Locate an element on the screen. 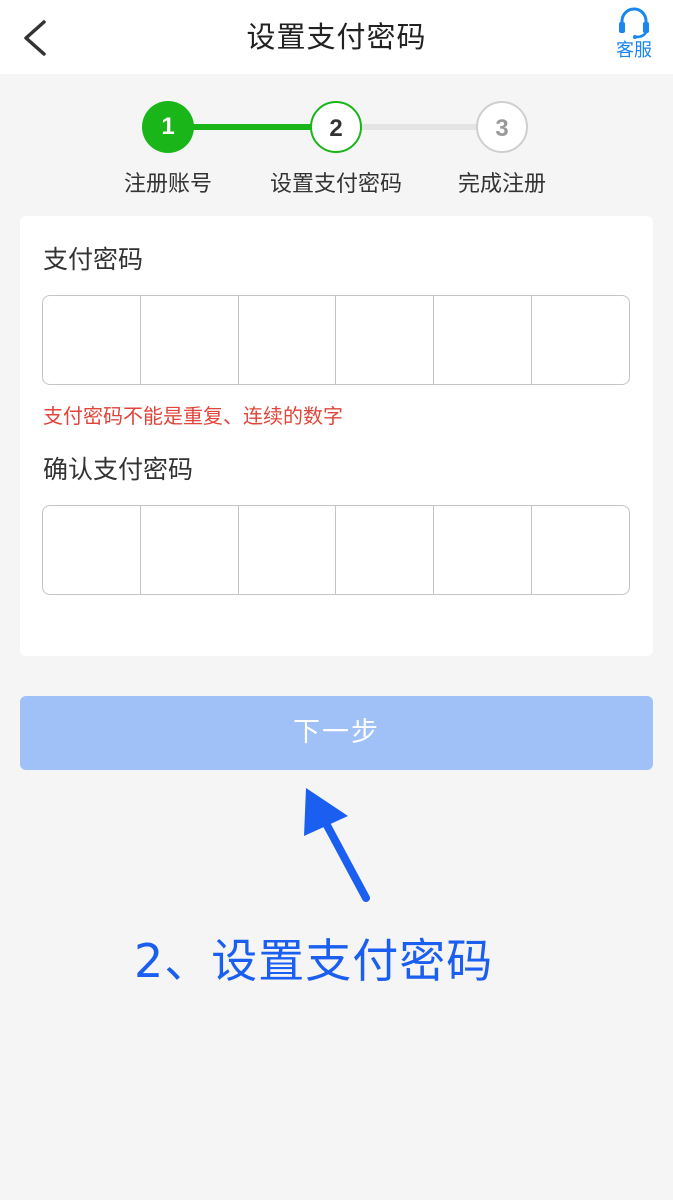  step-3-number: 3 is located at coordinates (502, 128).